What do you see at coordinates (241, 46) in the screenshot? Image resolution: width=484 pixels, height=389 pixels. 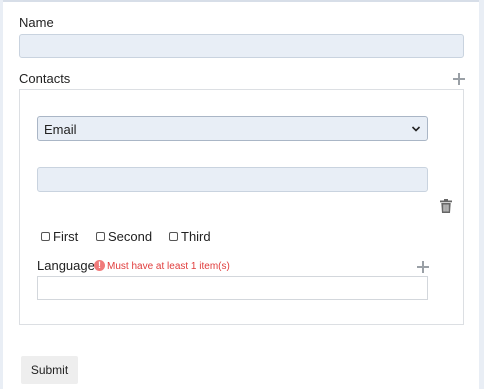 I see `name-input` at bounding box center [241, 46].